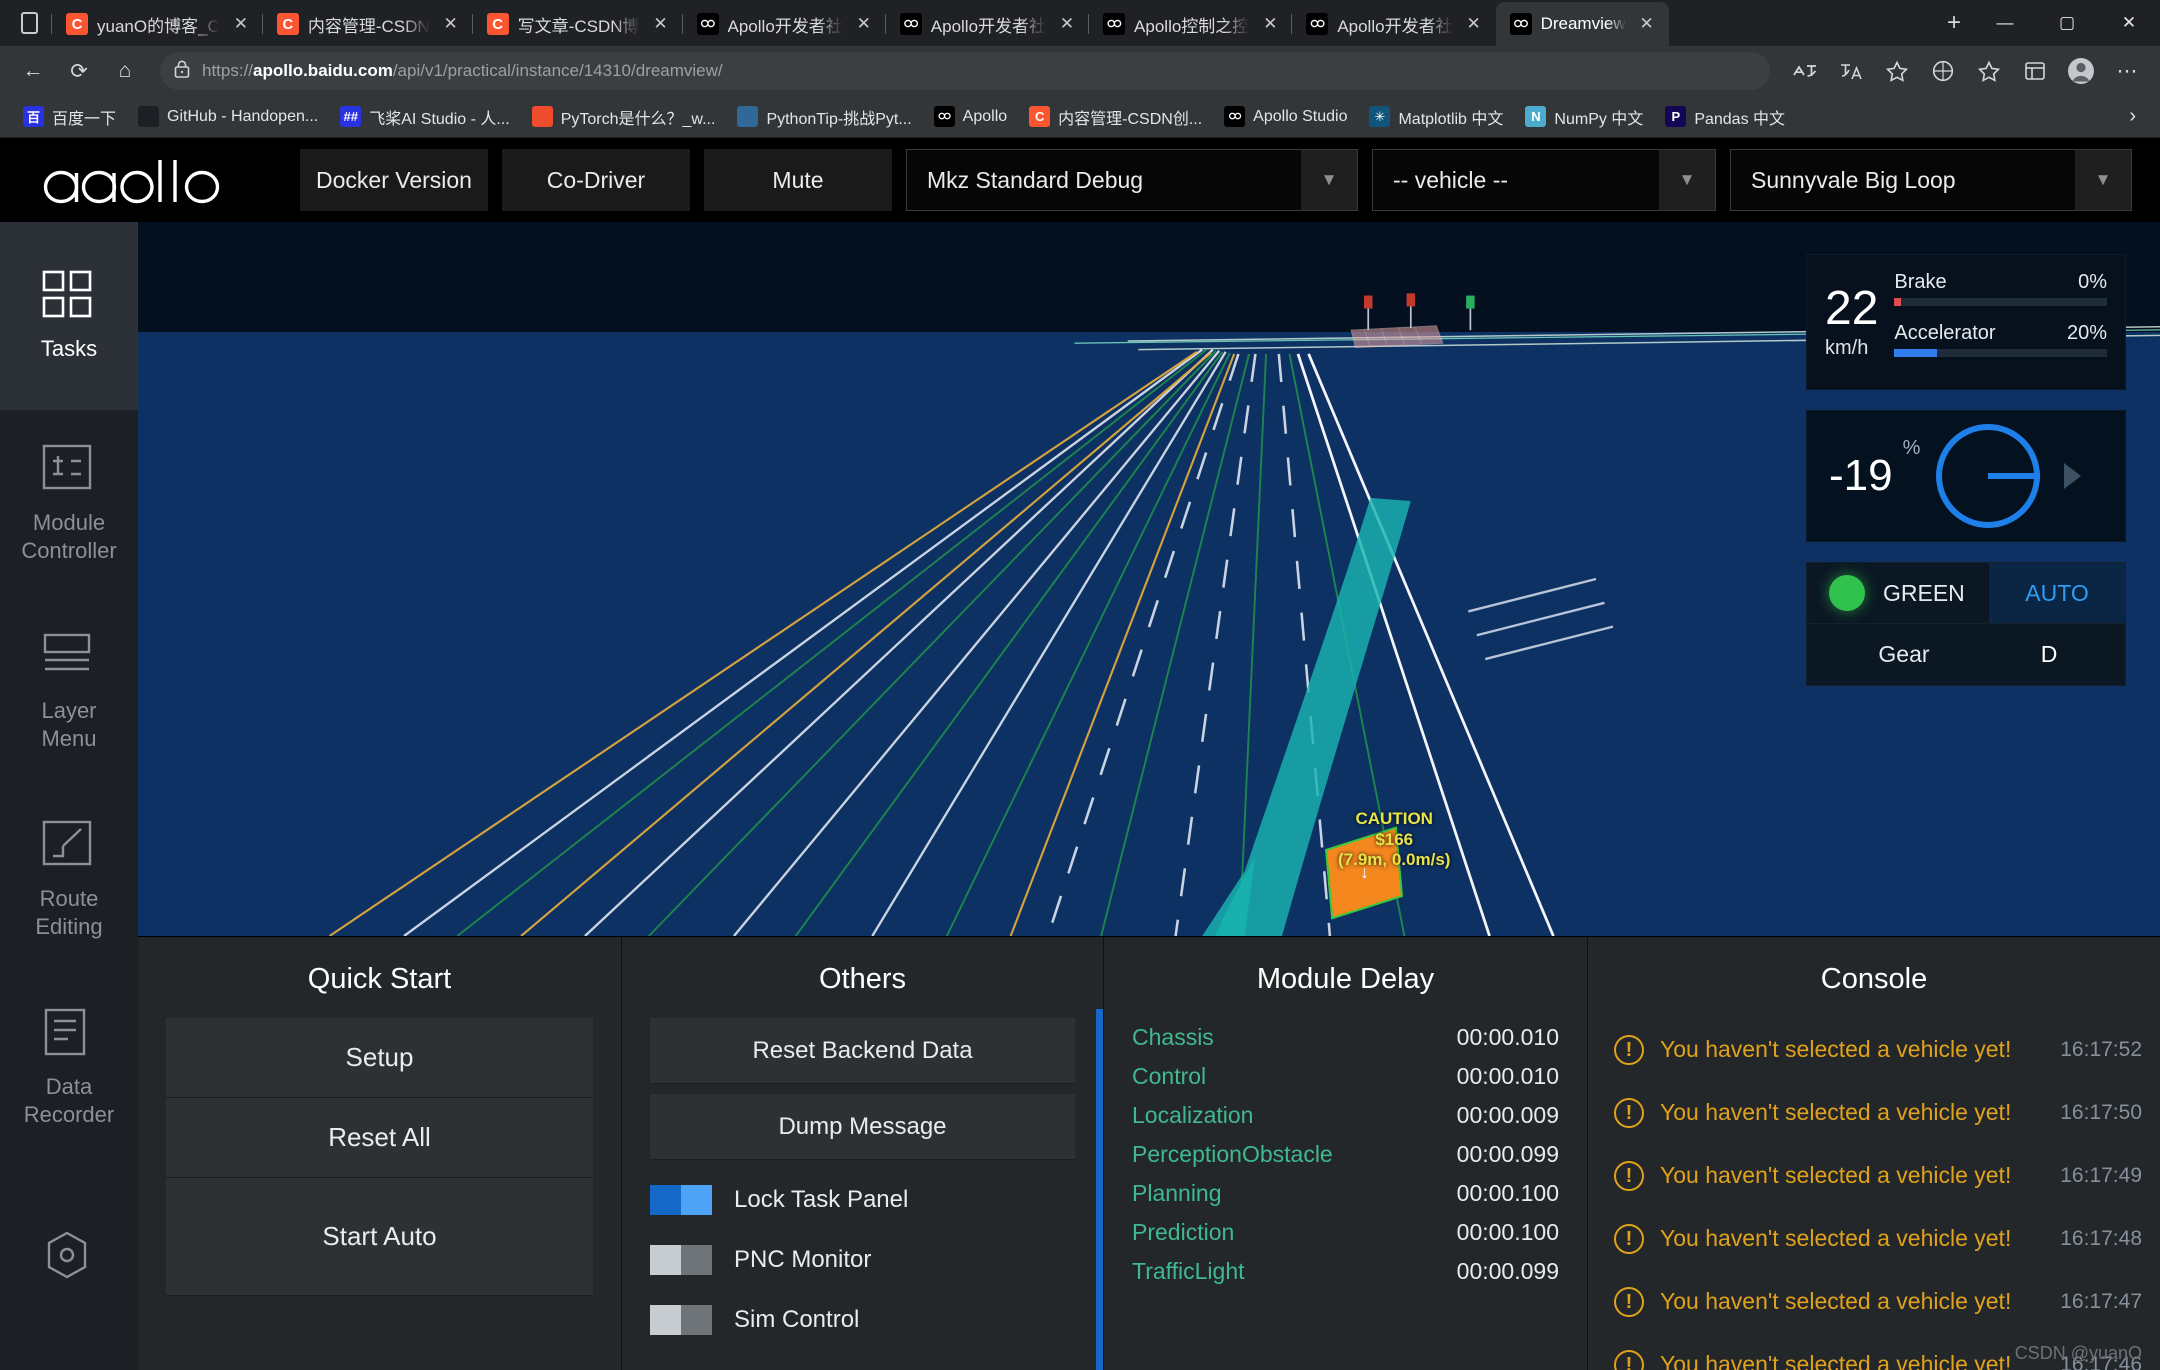 The height and width of the screenshot is (1370, 2160). Describe the element at coordinates (29, 23) in the screenshot. I see `tab-actions-icon` at that location.